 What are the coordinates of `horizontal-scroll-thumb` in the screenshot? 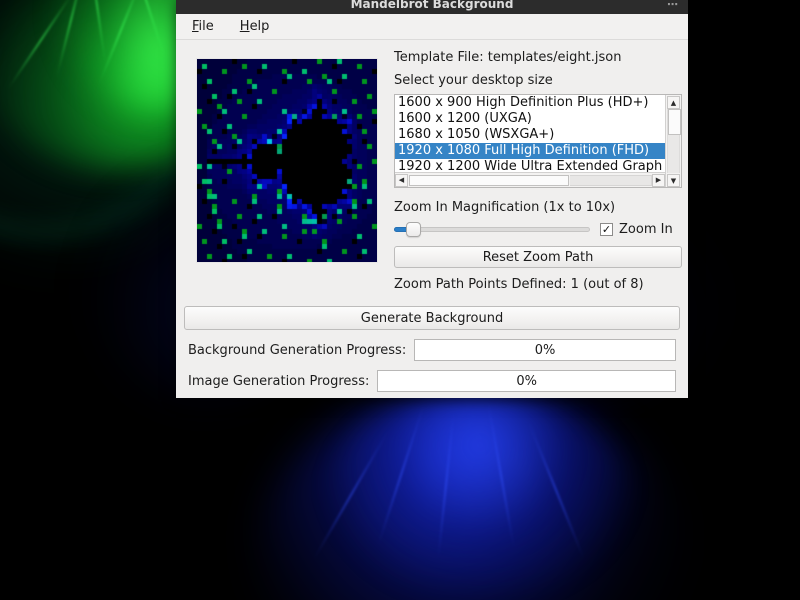 It's located at (489, 180).